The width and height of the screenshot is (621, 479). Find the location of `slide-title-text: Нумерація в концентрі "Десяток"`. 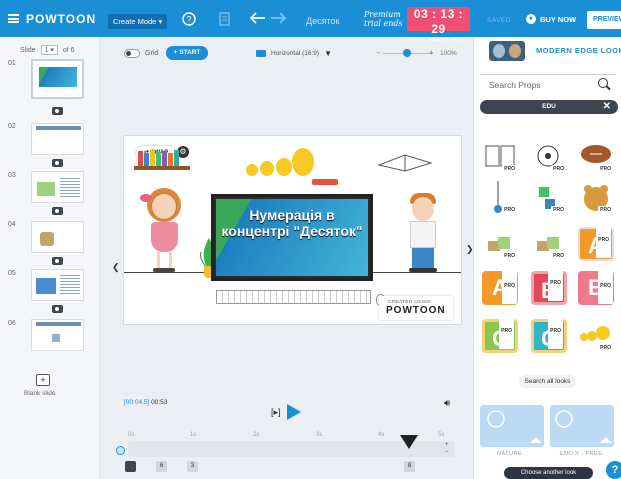

slide-title-text: Нумерація в концентрі "Десяток" is located at coordinates (292, 223).